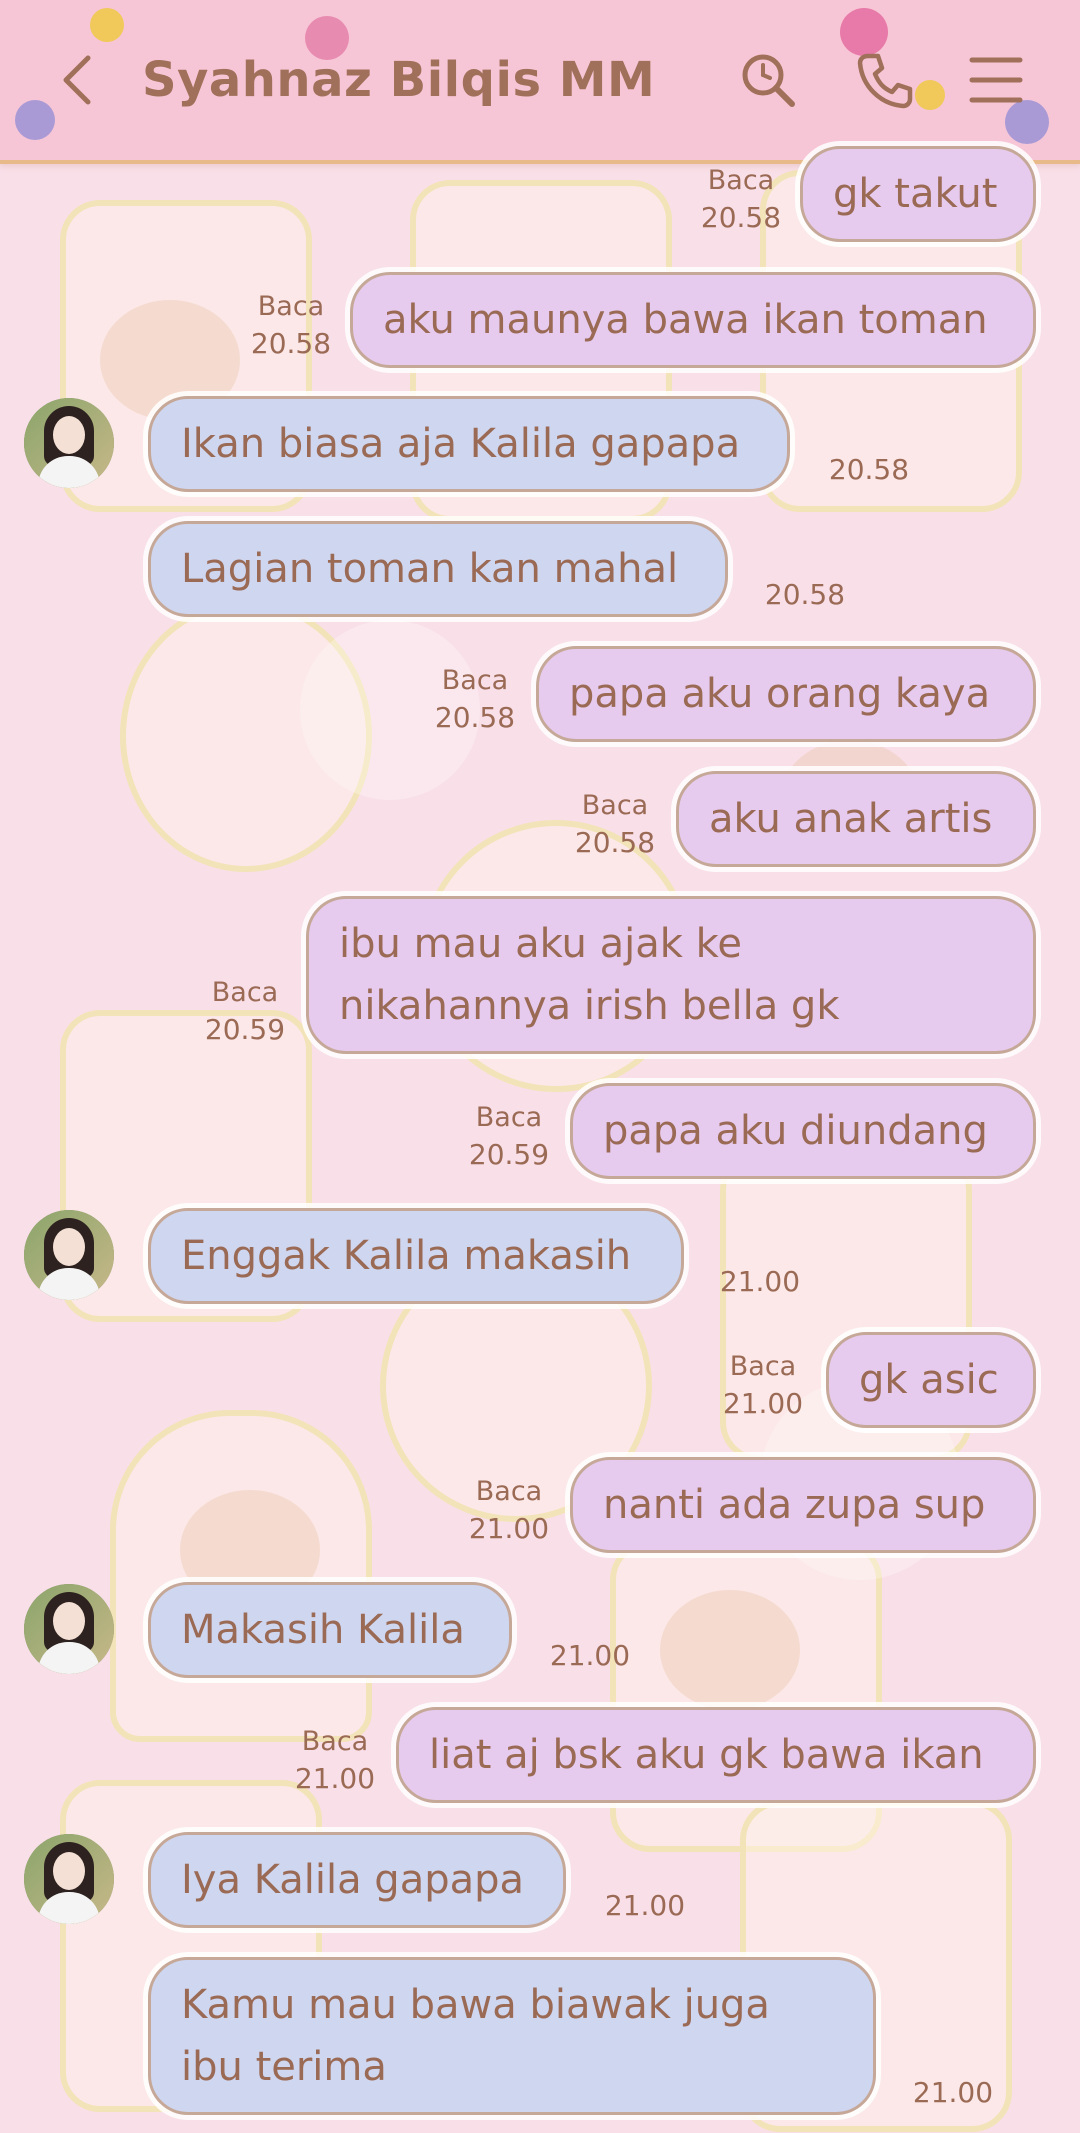  Describe the element at coordinates (406, 1256) in the screenshot. I see `message-text: Enggak Kalila makasih` at that location.